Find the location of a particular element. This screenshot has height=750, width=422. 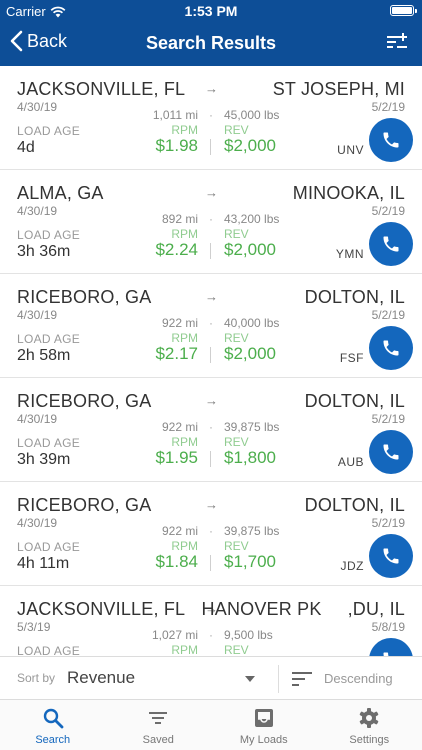

delivery-date: 5/8/19 is located at coordinates (388, 627).